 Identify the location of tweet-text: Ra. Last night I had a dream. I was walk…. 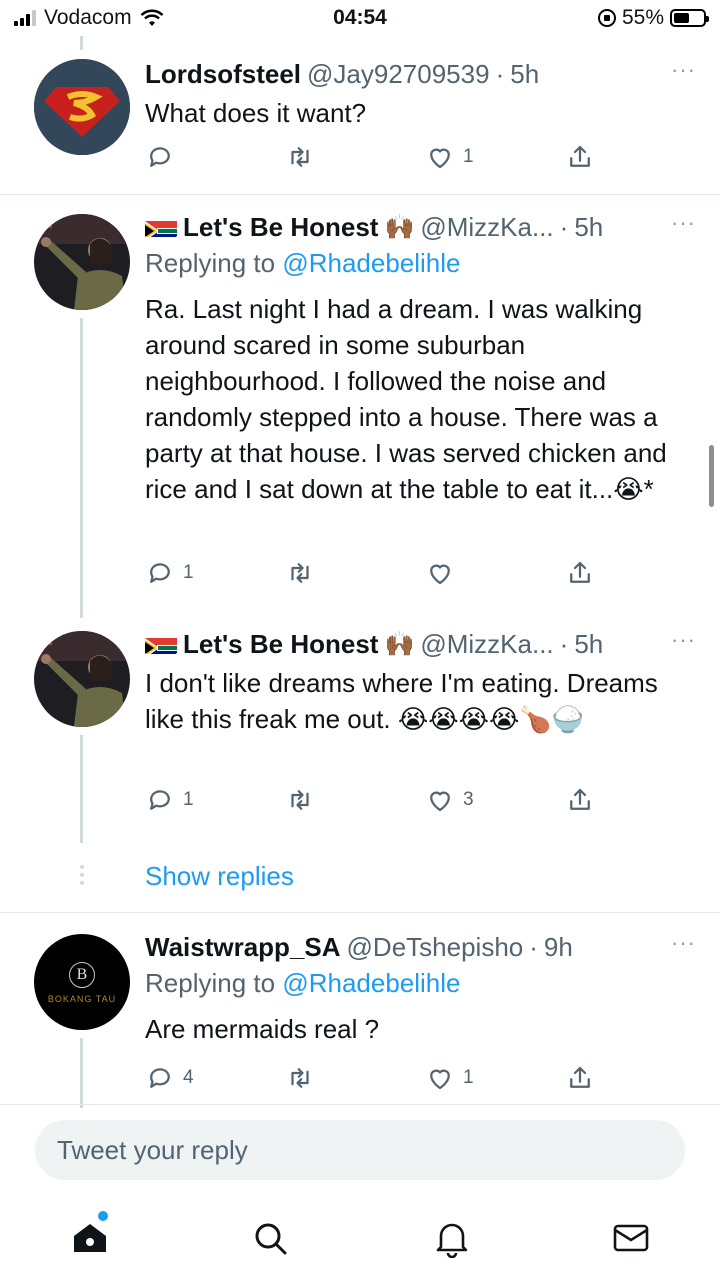
(406, 399).